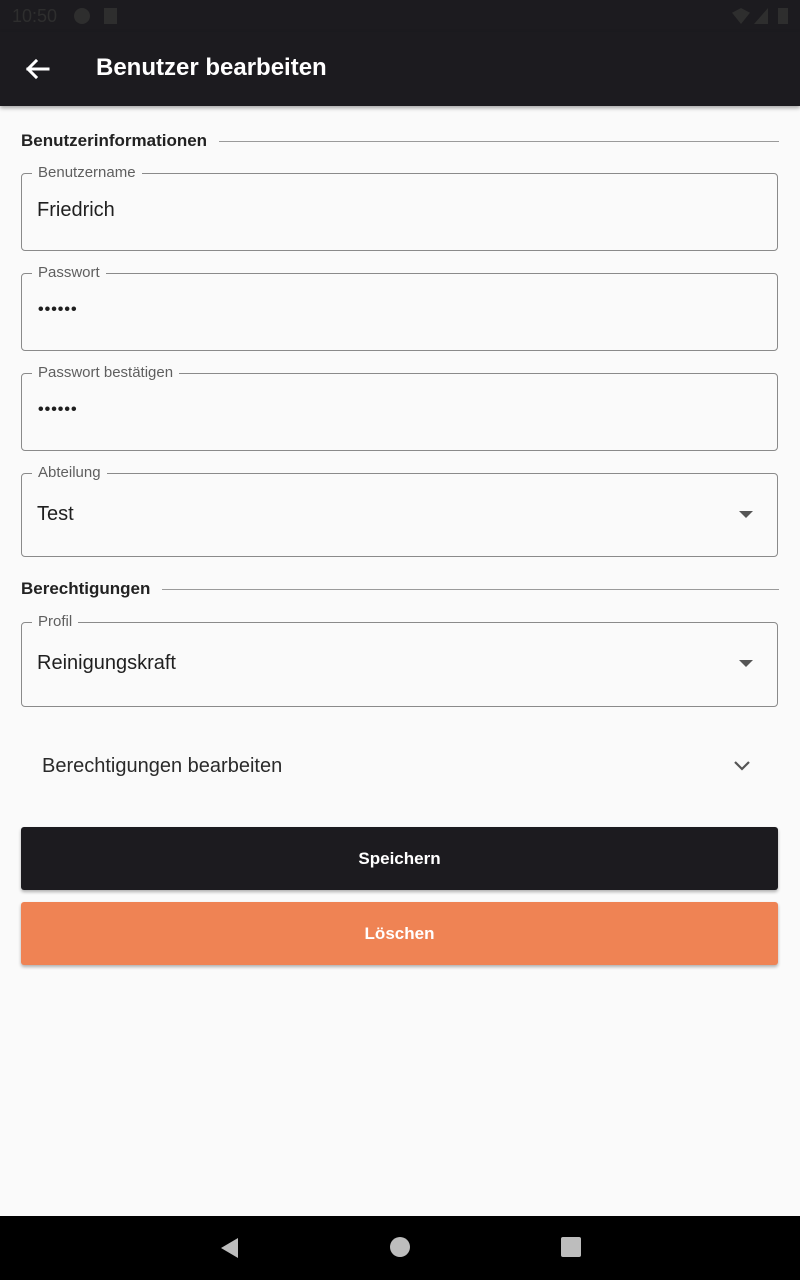 Image resolution: width=800 pixels, height=1280 pixels. Describe the element at coordinates (55, 514) in the screenshot. I see `department-value: Test` at that location.